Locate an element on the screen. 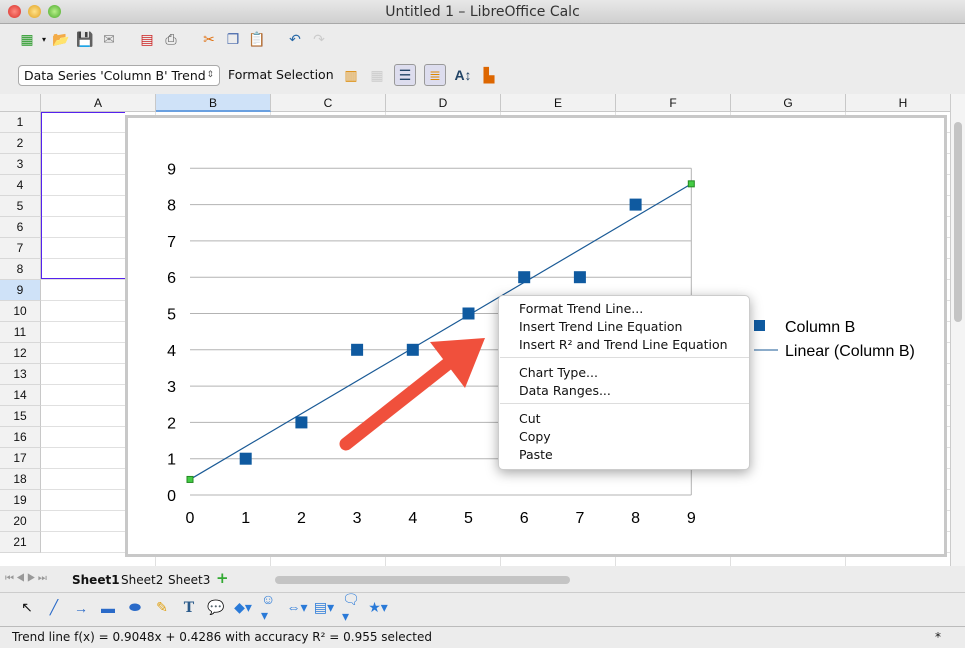  save-icon: 💾 is located at coordinates (85, 39).